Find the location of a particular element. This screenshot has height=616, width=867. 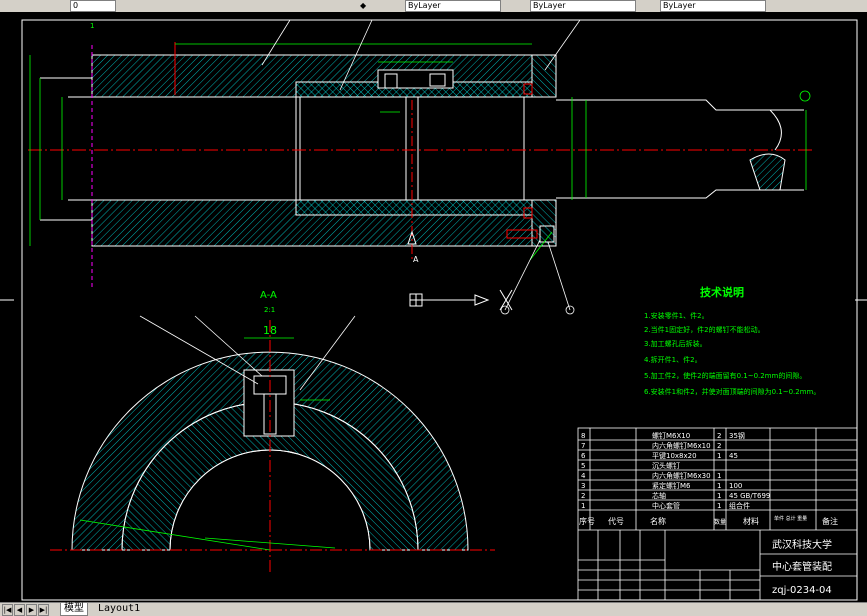

last-tab-button: ▶| is located at coordinates (43, 610).